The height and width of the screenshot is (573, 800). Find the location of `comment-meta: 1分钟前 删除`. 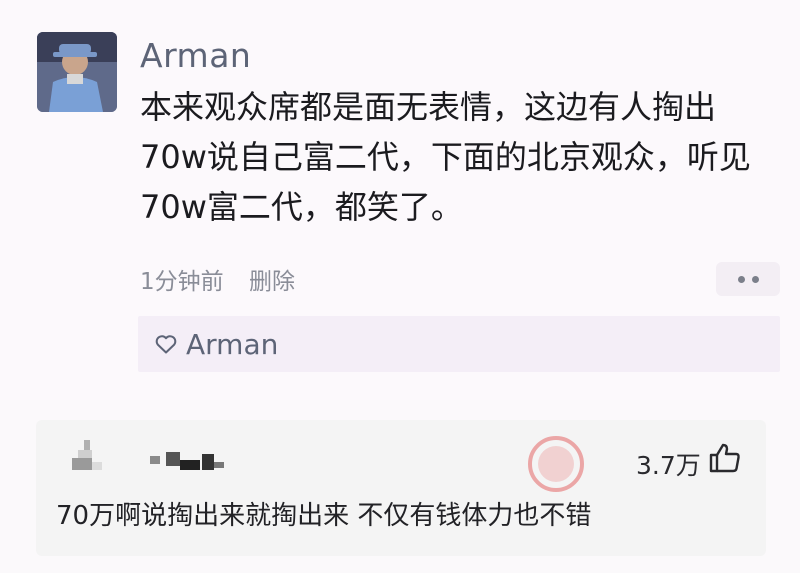

comment-meta: 1分钟前 删除 is located at coordinates (217, 279).